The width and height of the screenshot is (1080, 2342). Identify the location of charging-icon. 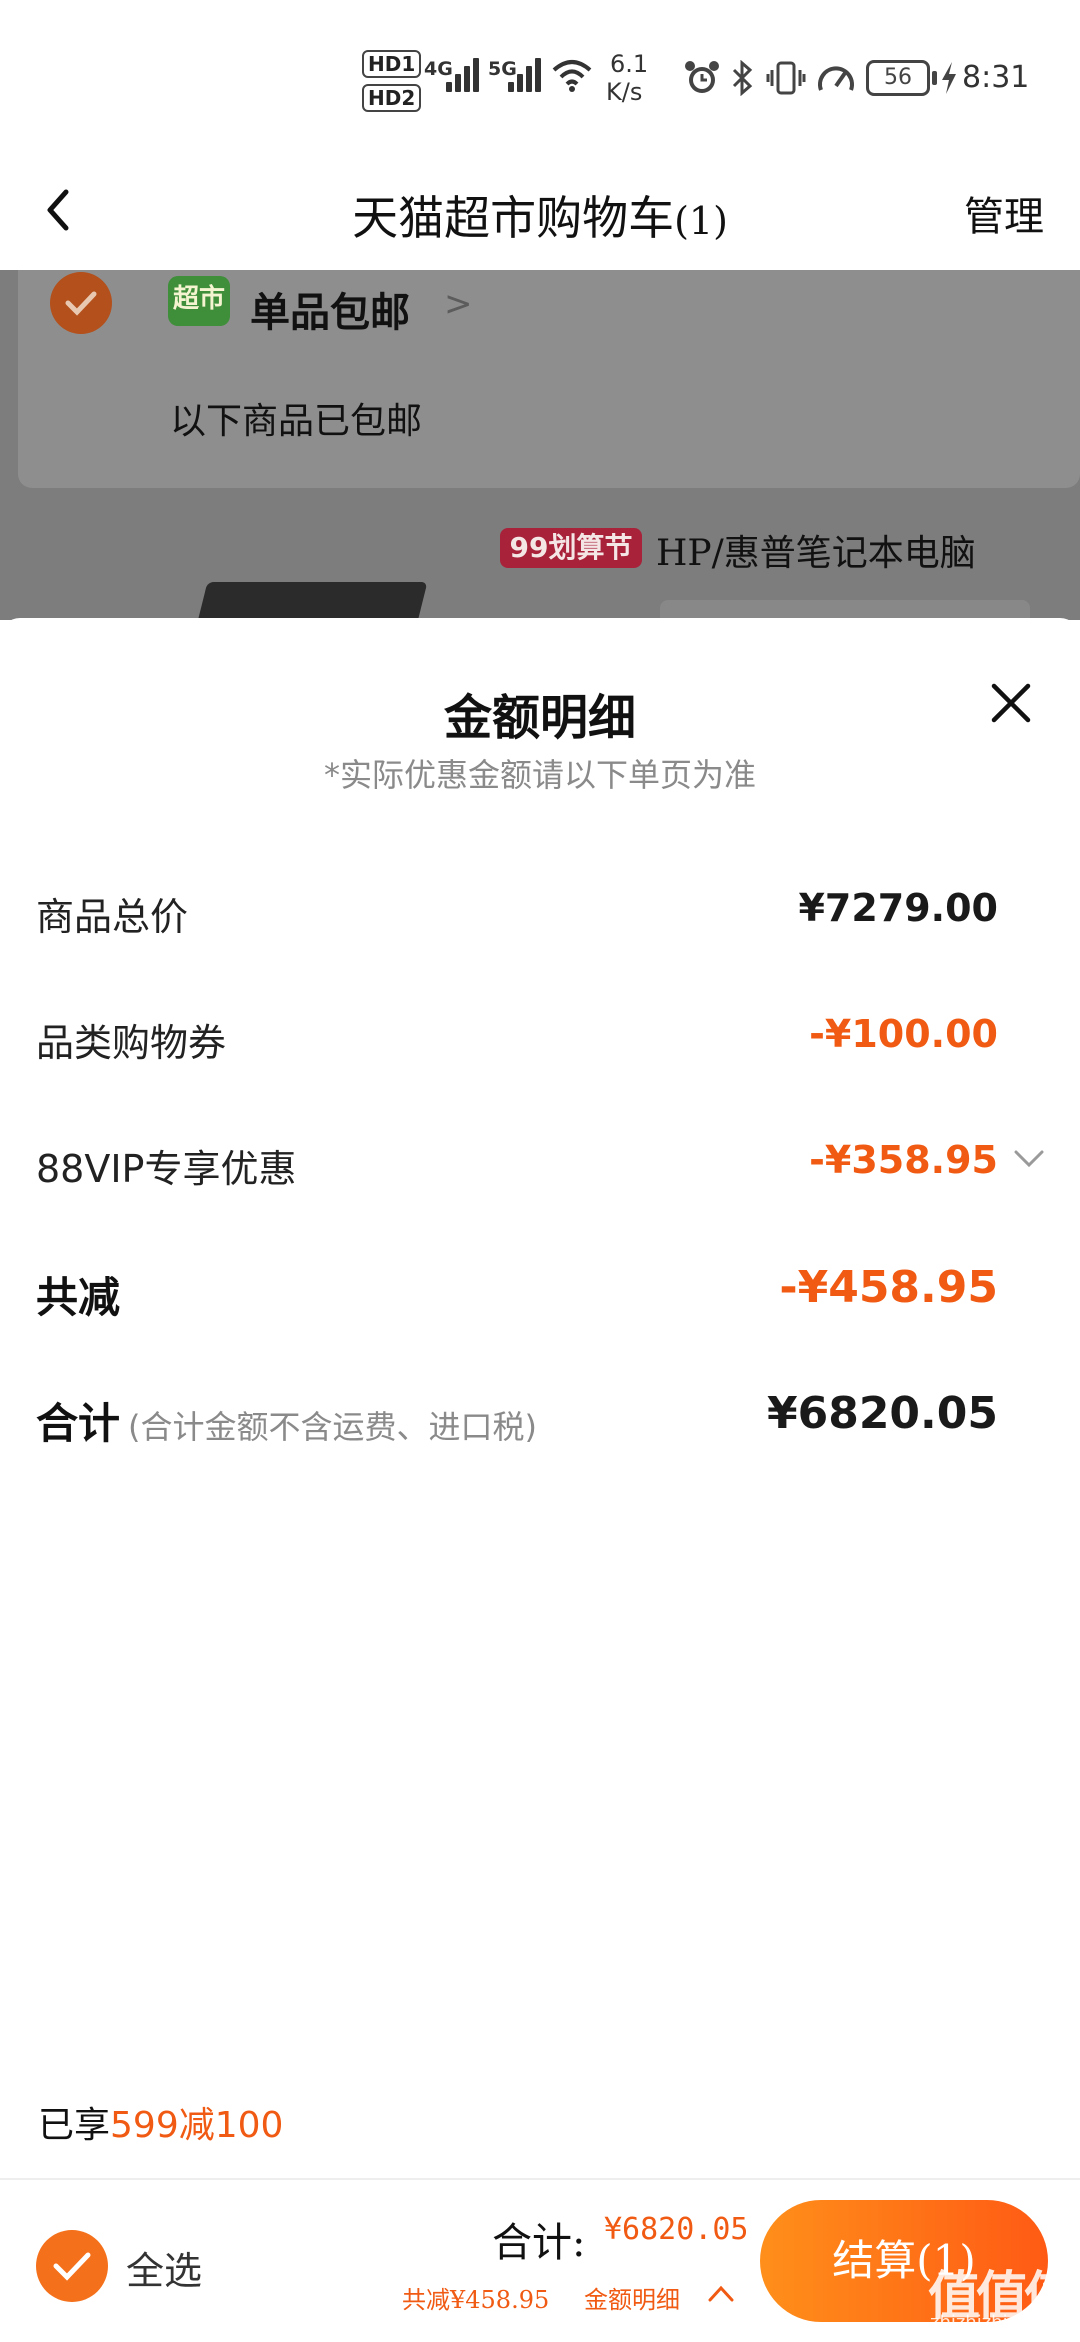
(949, 78).